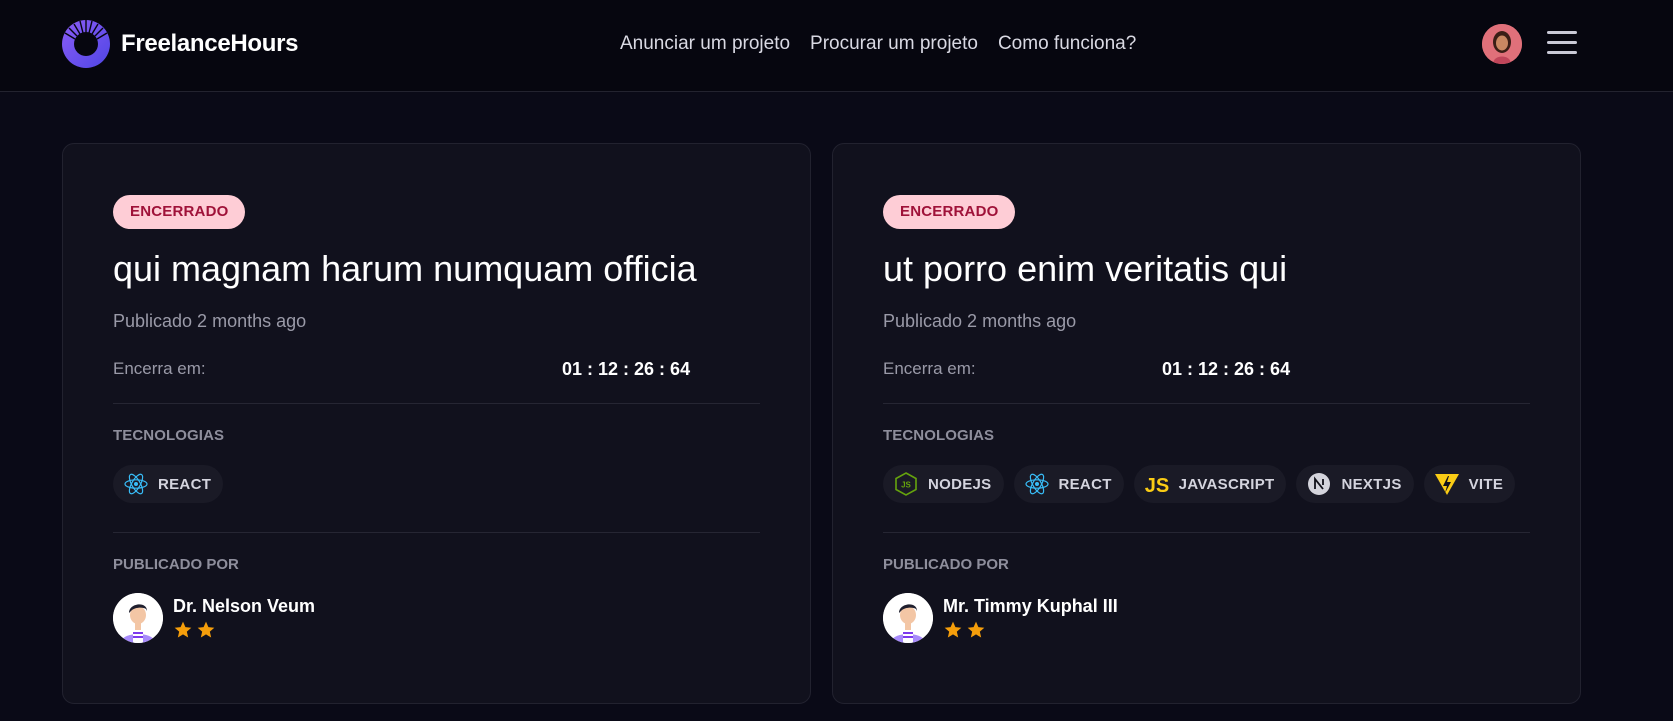 The width and height of the screenshot is (1673, 721). Describe the element at coordinates (1371, 484) in the screenshot. I see `tech-label: NEXTJS` at that location.